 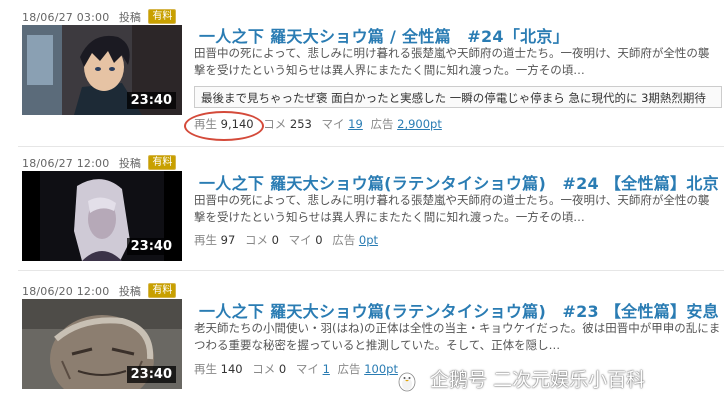 What do you see at coordinates (228, 240) in the screenshot?
I see `views-count: 97` at bounding box center [228, 240].